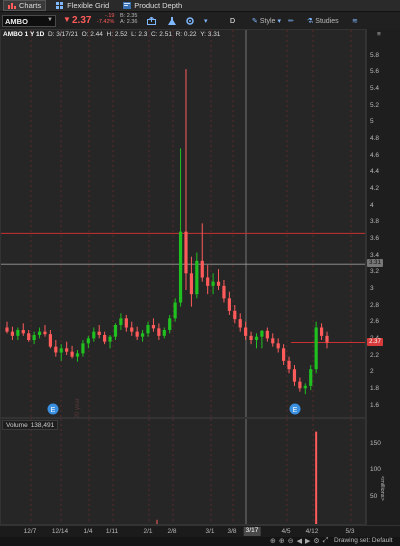  What do you see at coordinates (382, 488) in the screenshot?
I see `volume-unit: <millions>` at bounding box center [382, 488].